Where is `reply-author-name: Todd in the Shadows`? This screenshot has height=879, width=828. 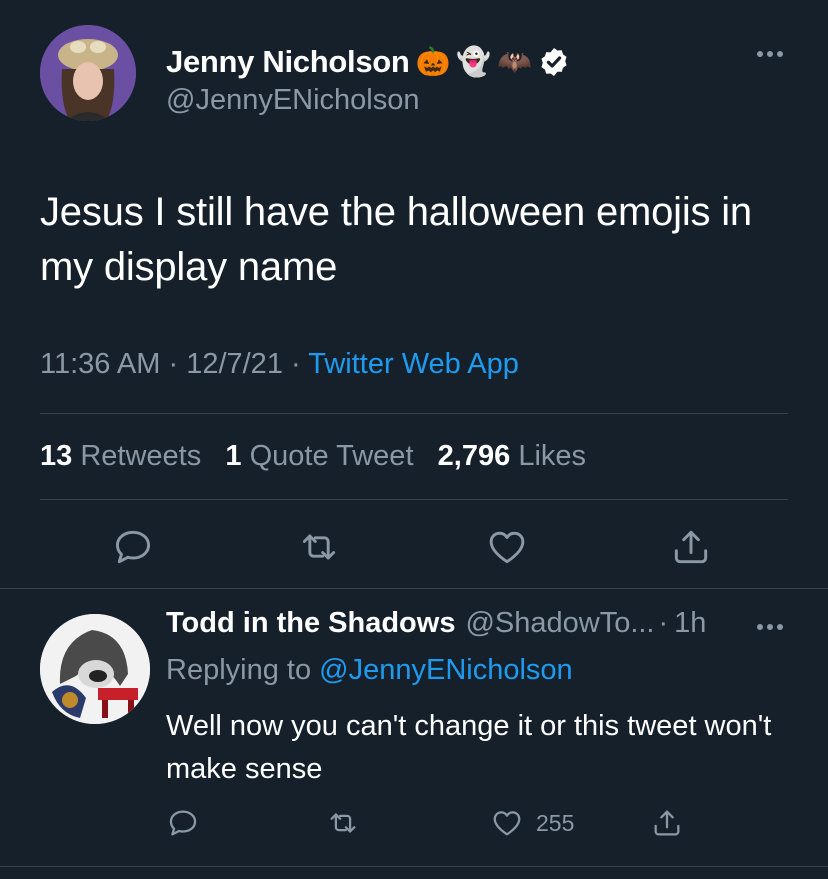 reply-author-name: Todd in the Shadows is located at coordinates (310, 623).